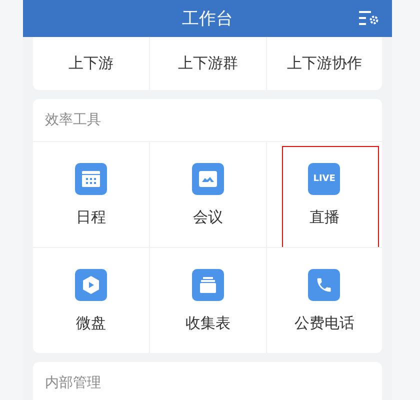  Describe the element at coordinates (208, 178) in the screenshot. I see `meeting-icon` at that location.